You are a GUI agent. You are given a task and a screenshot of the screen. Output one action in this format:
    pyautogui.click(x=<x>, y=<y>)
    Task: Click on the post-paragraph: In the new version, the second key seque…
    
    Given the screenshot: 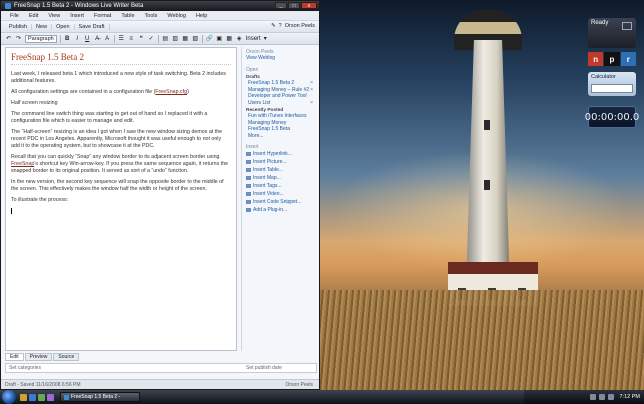 What is the action you would take?
    pyautogui.click(x=117, y=185)
    